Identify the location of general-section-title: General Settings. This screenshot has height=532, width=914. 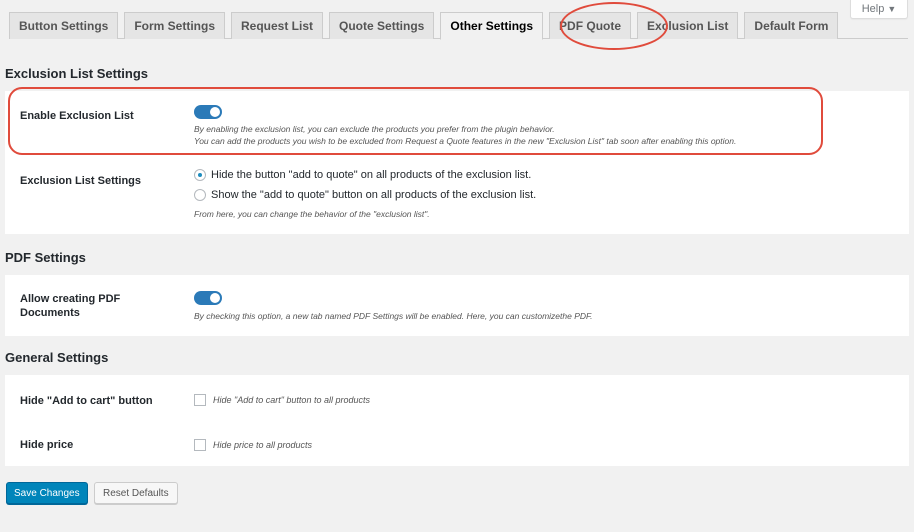
(57, 357).